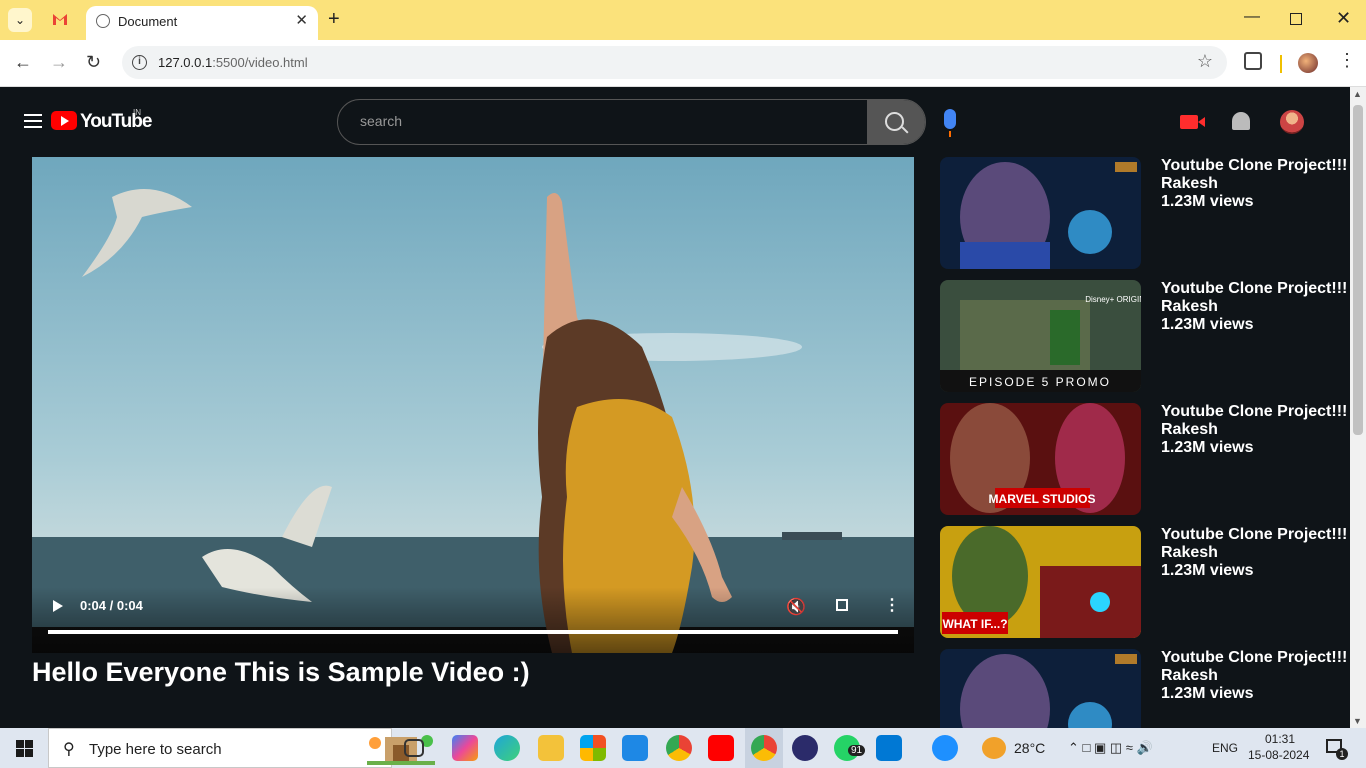 The image size is (1366, 768). Describe the element at coordinates (889, 748) in the screenshot. I see `vscode-icon` at that location.